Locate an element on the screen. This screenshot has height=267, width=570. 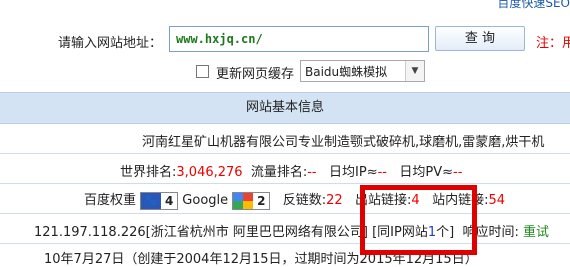
world-rank-label: 世界排名: is located at coordinates (148, 172).